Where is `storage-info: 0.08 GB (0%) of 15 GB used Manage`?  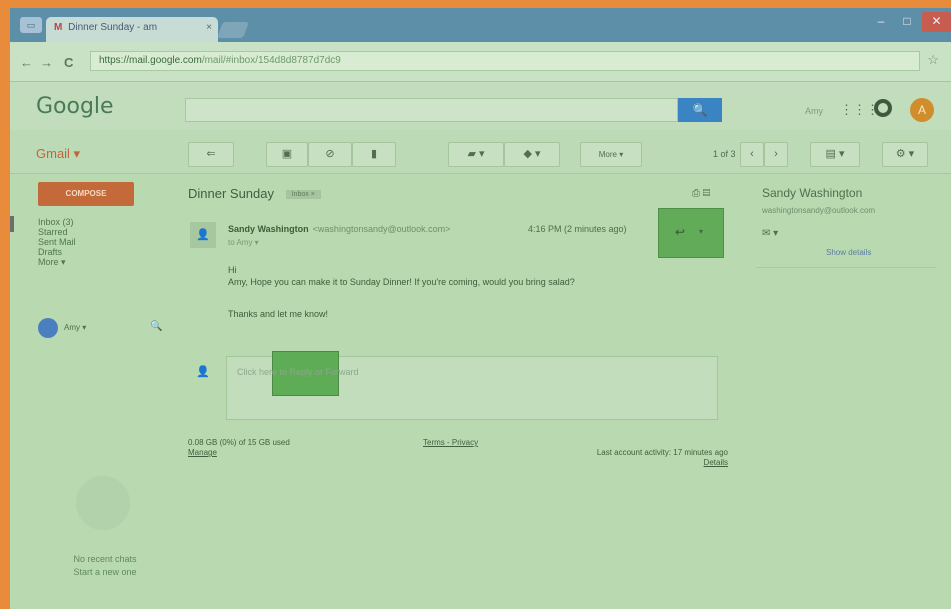 storage-info: 0.08 GB (0%) of 15 GB used Manage is located at coordinates (239, 448).